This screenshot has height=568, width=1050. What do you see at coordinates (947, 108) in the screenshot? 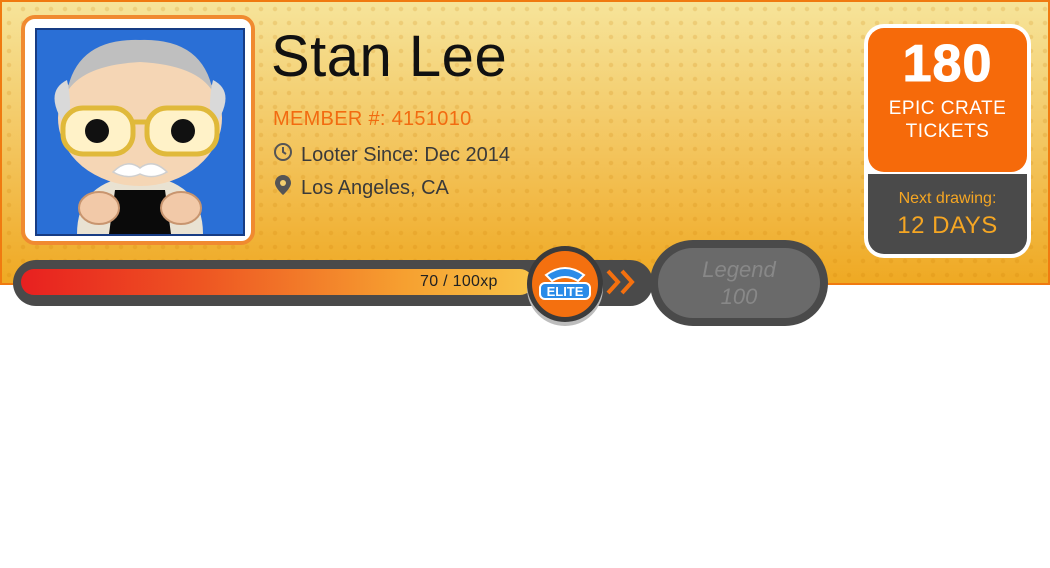
I see `tickets-label-line1: EPIC CRATE` at bounding box center [947, 108].